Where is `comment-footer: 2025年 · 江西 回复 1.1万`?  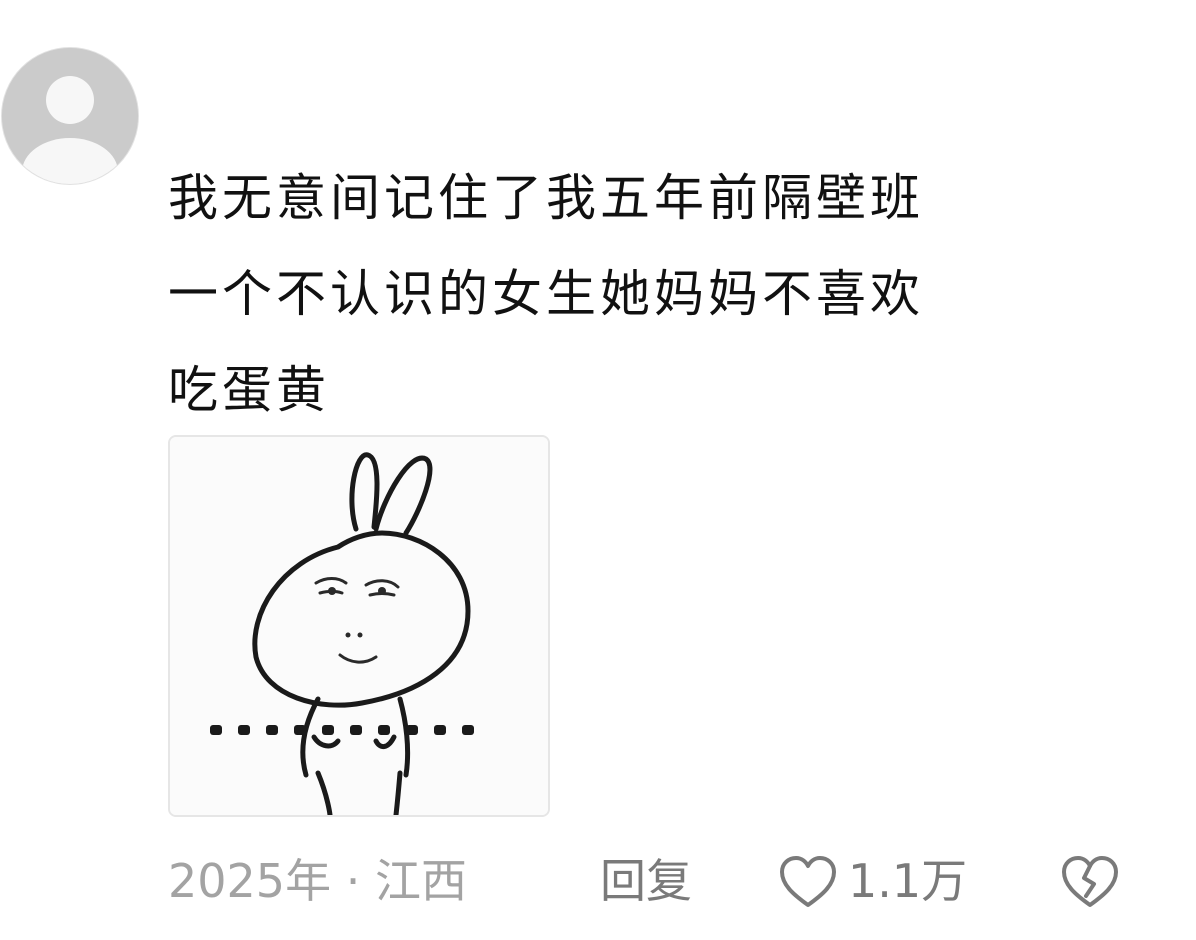 comment-footer: 2025年 · 江西 回复 1.1万 is located at coordinates (663, 881).